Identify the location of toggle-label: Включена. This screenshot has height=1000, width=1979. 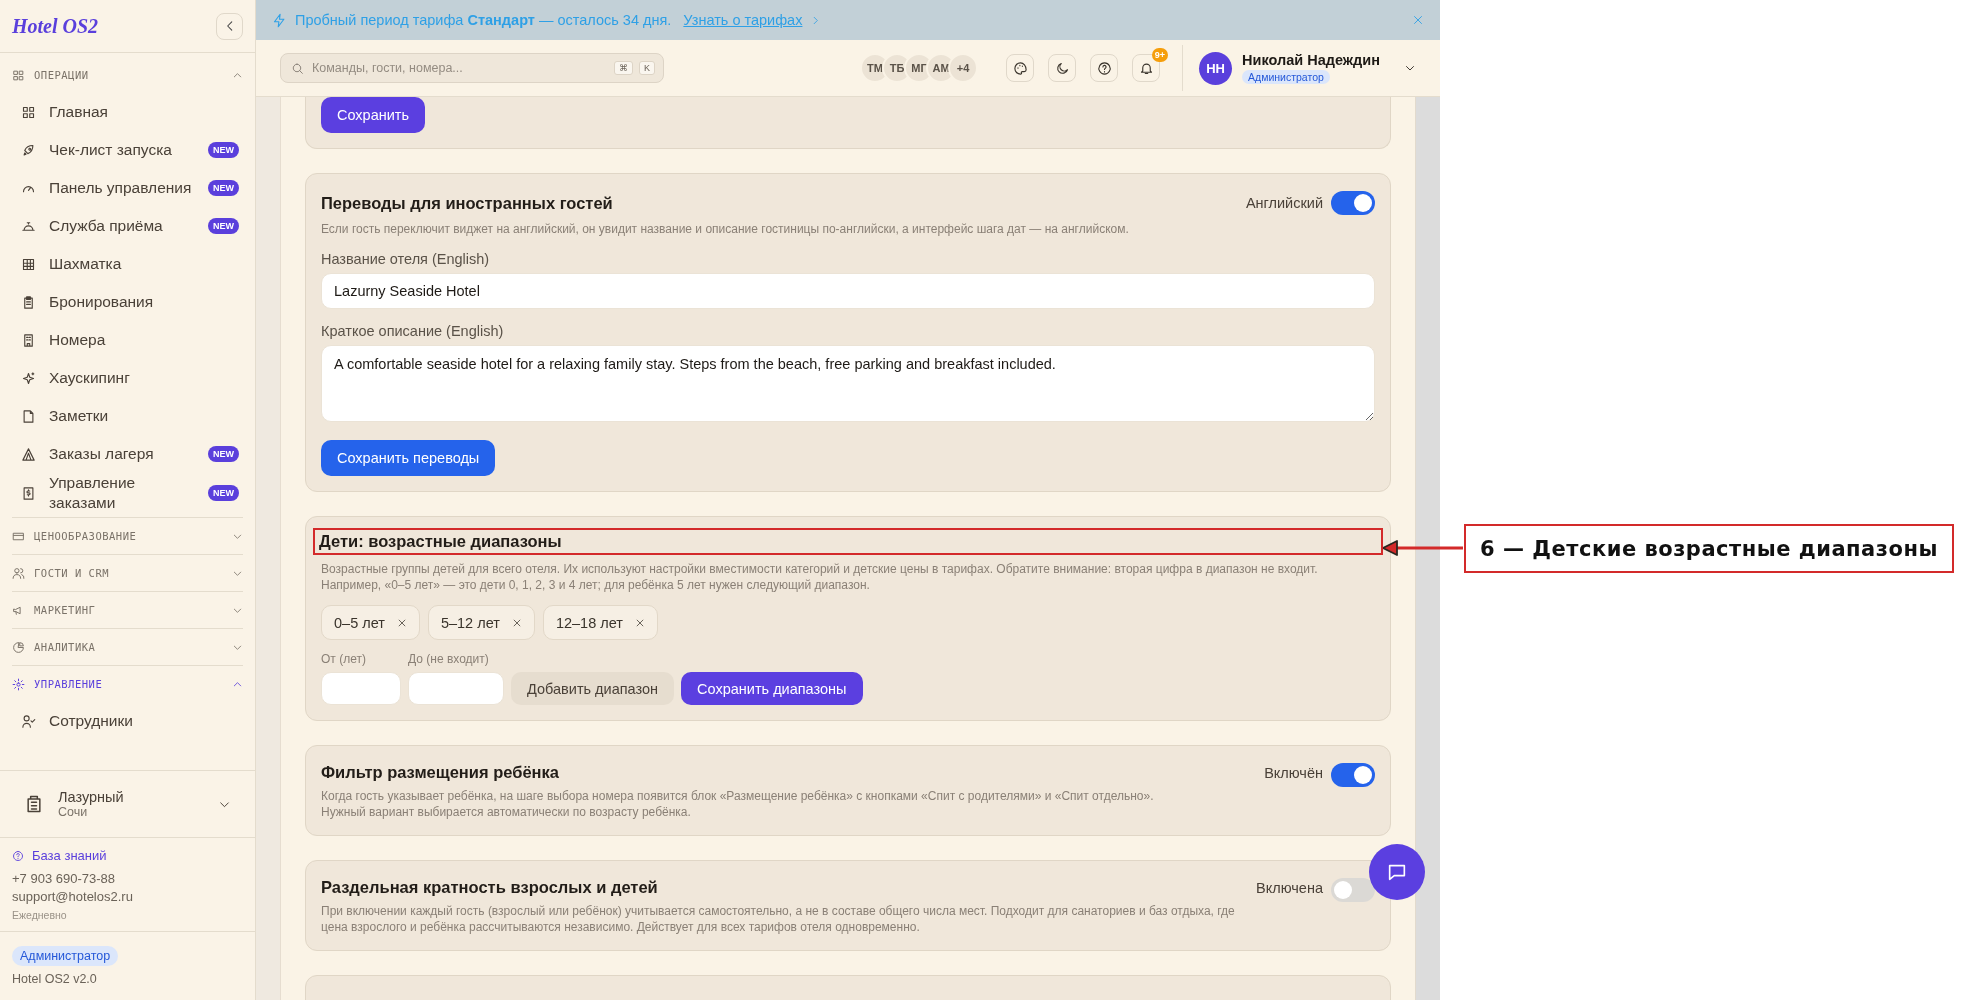
(1289, 888).